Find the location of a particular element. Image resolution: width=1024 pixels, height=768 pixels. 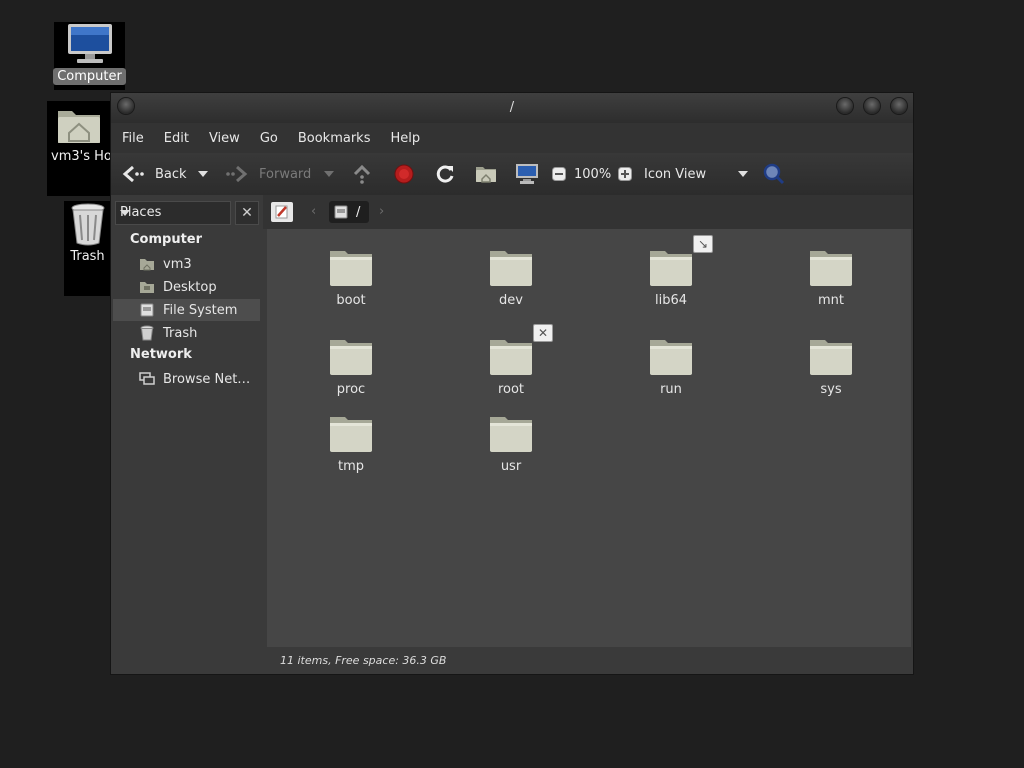

zoom-label: 100% is located at coordinates (593, 174).